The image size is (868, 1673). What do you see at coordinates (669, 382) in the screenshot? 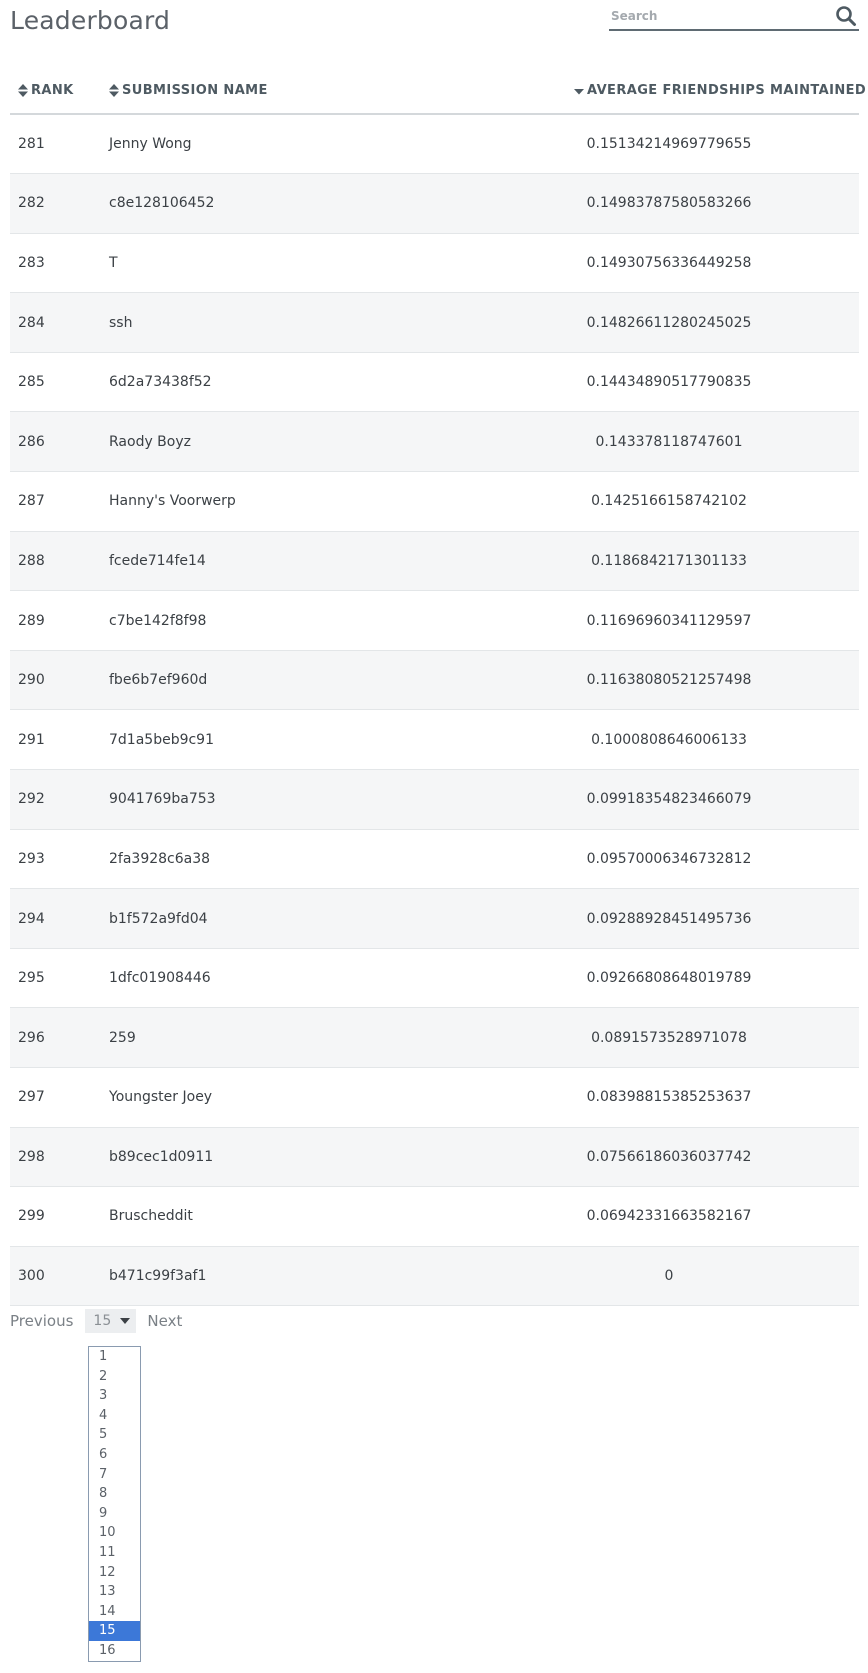
I see `cell-score: 0.14434890517790835` at bounding box center [669, 382].